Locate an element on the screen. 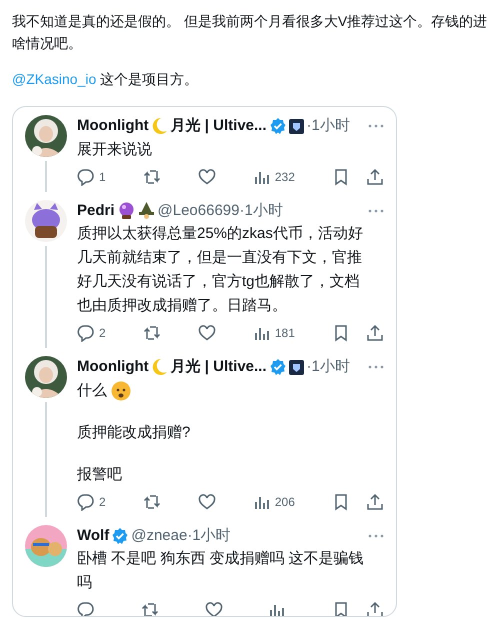  reply-text: 报警吧 is located at coordinates (100, 474).